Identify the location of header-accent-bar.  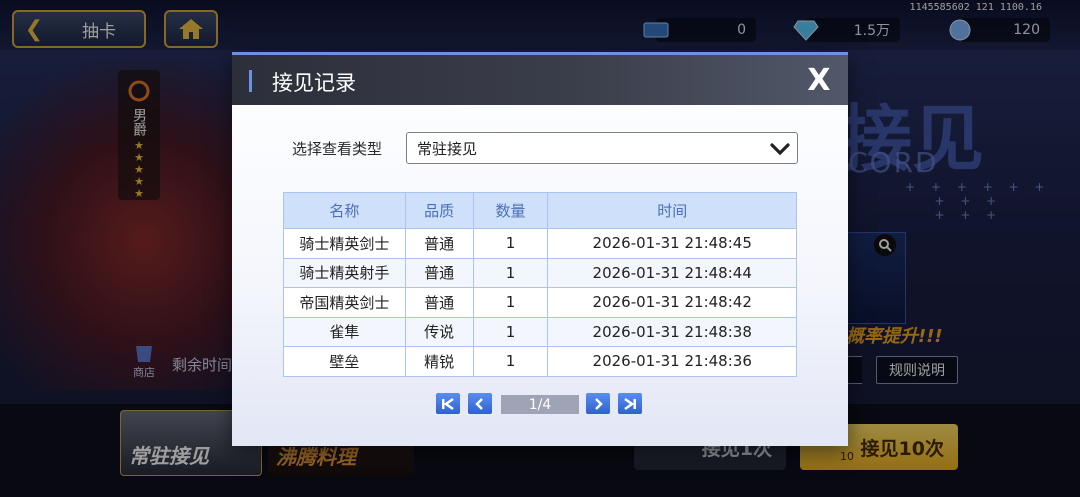
(250, 81).